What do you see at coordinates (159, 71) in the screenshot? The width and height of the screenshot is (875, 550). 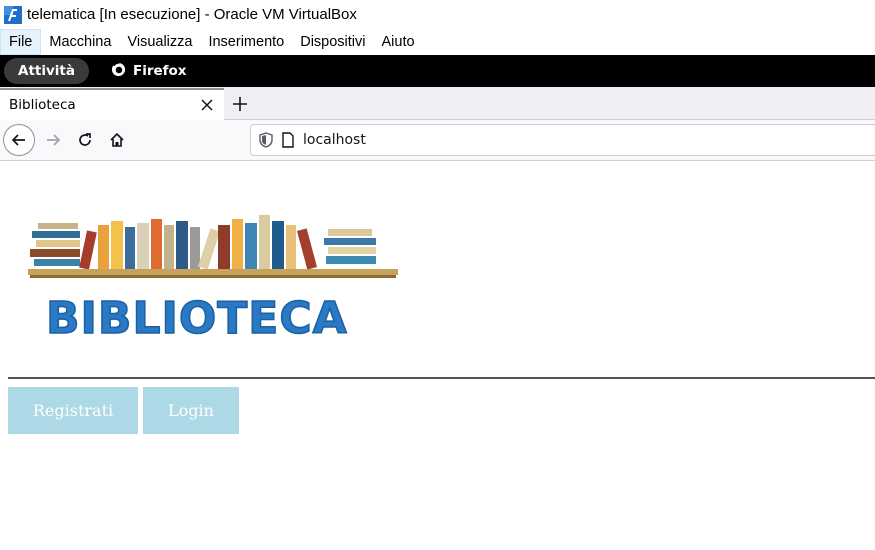 I see `app-name: Firefox` at bounding box center [159, 71].